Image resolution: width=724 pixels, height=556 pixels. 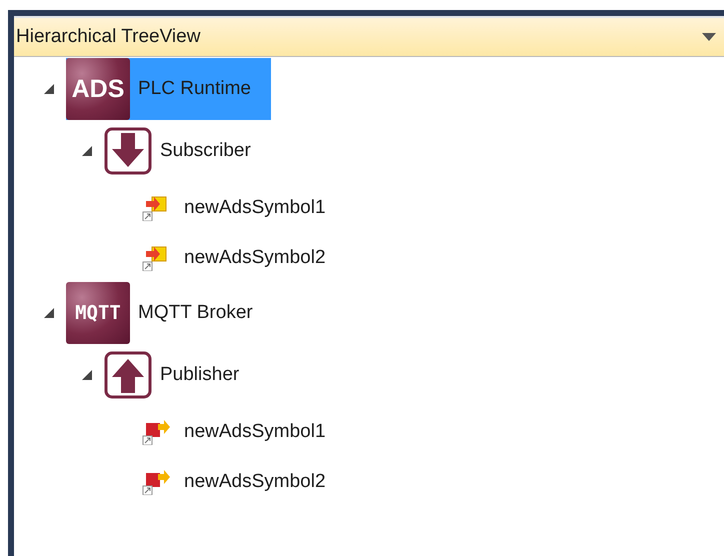 I want to click on node-badge: MQTT, so click(x=98, y=313).